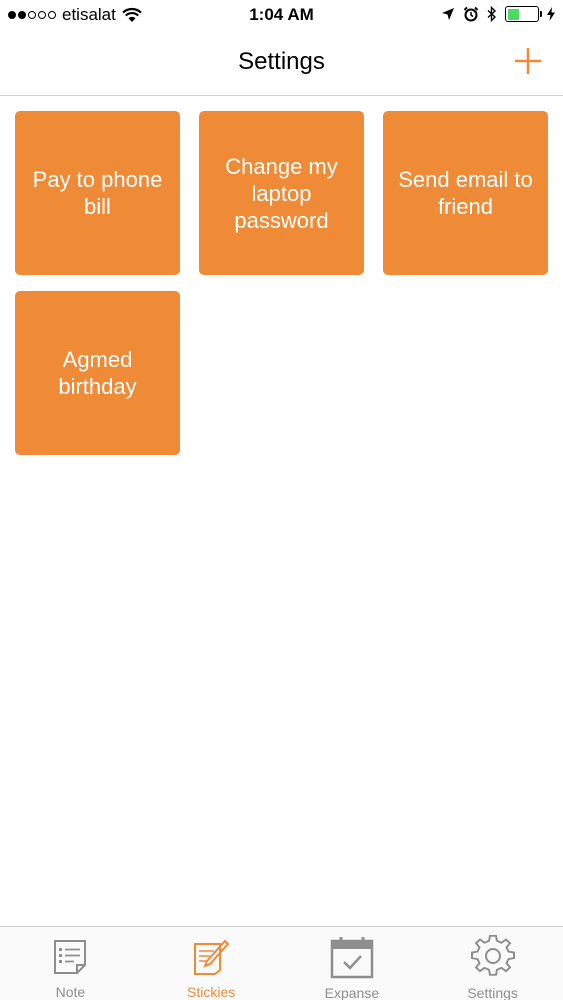 This screenshot has height=1000, width=563. What do you see at coordinates (70, 992) in the screenshot?
I see `tab-label: Note` at bounding box center [70, 992].